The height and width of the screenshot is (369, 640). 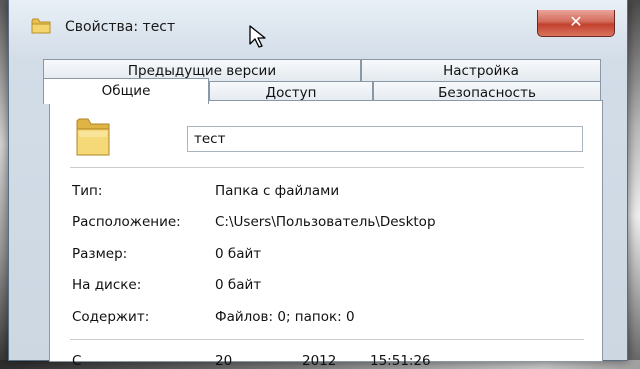 I want to click on created-label: С, so click(x=77, y=361).